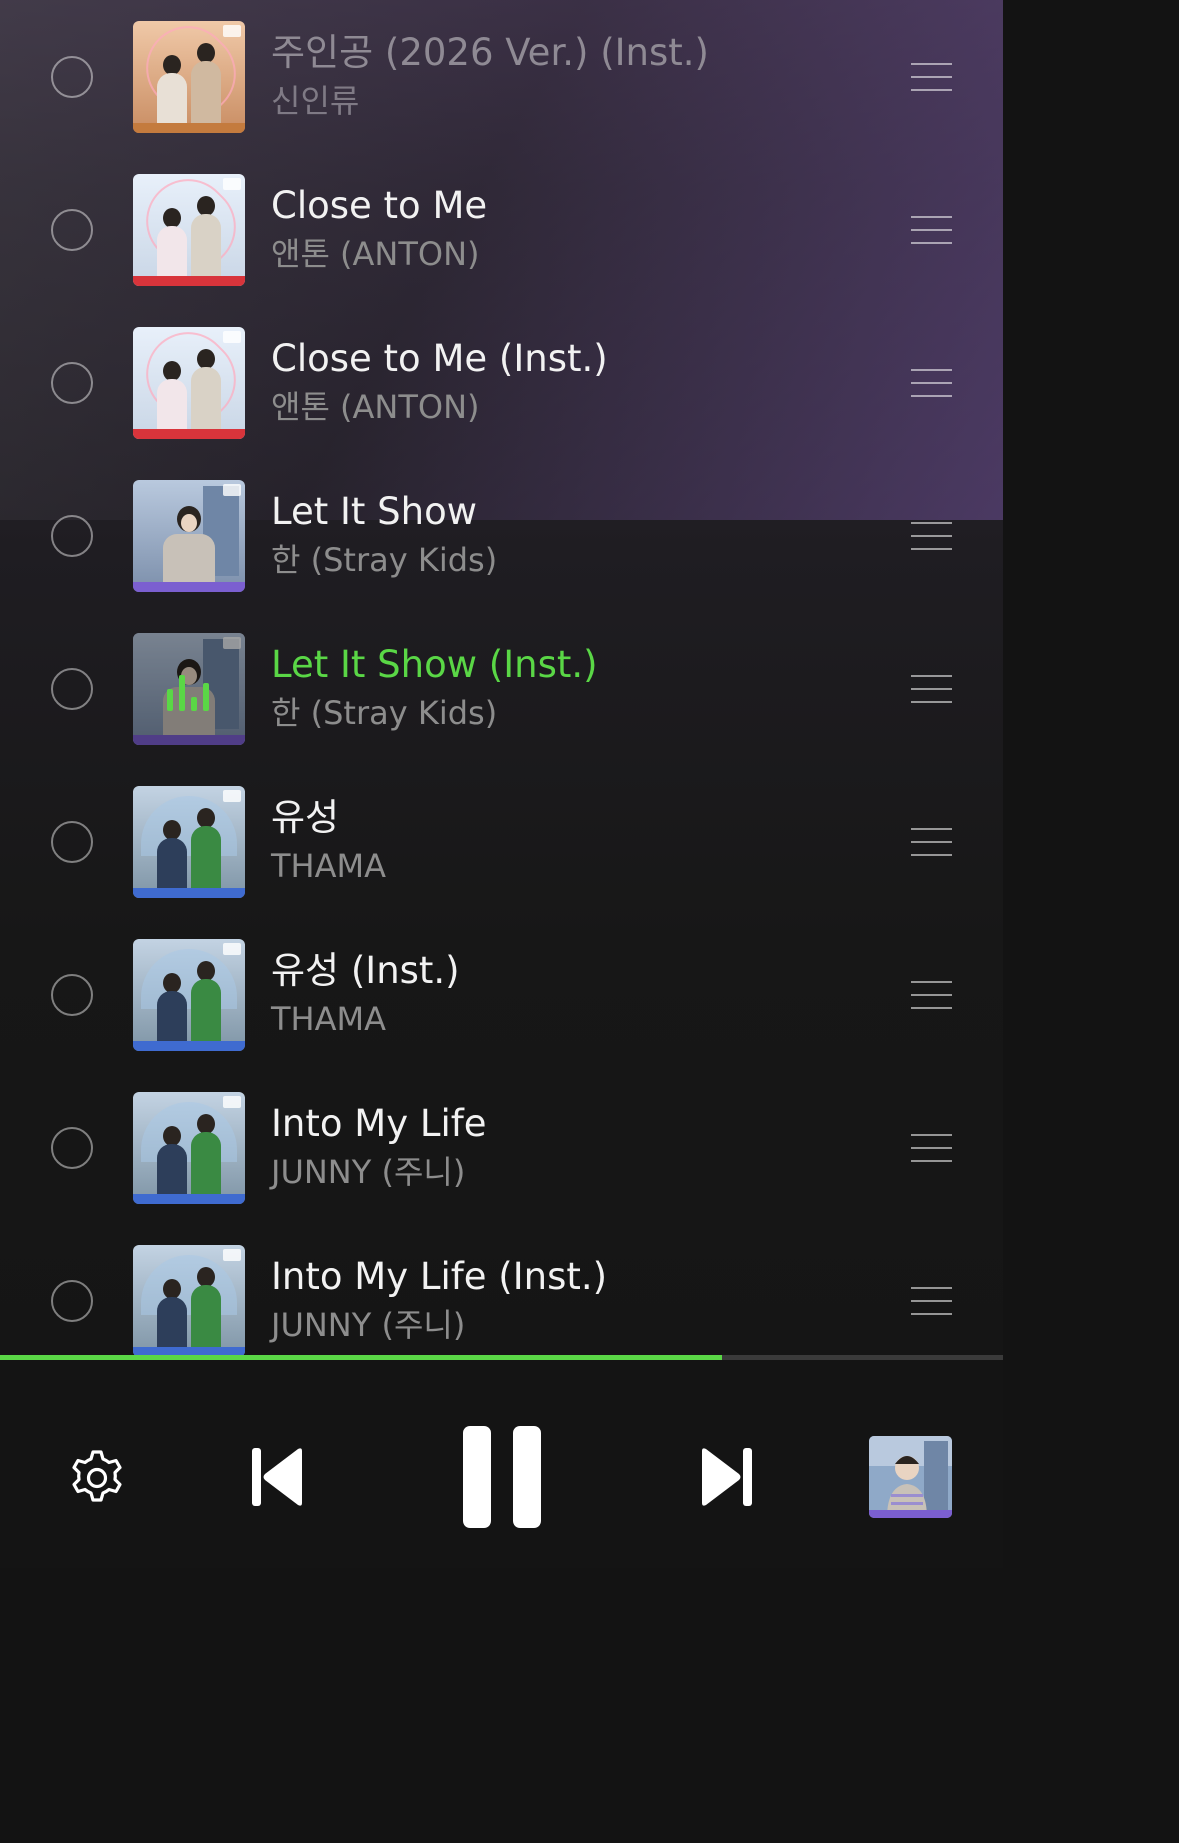 This screenshot has height=1843, width=1179. I want to click on track-title: 유성 (Inst.), so click(365, 970).